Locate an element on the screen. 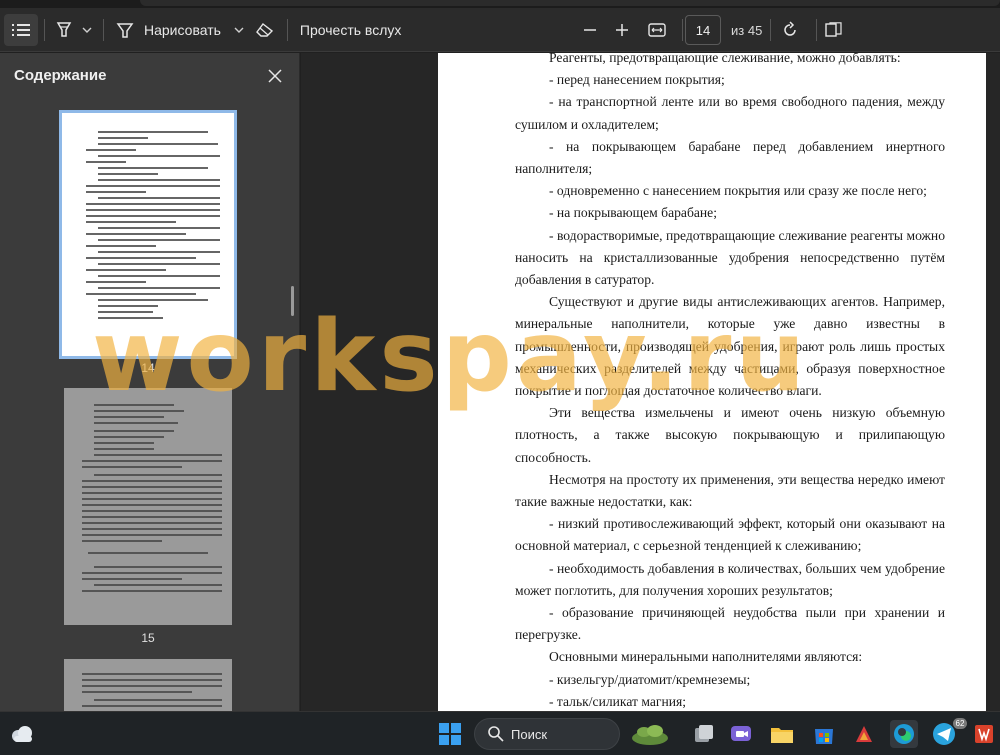 This screenshot has height=755, width=1000. start-button is located at coordinates (450, 734).